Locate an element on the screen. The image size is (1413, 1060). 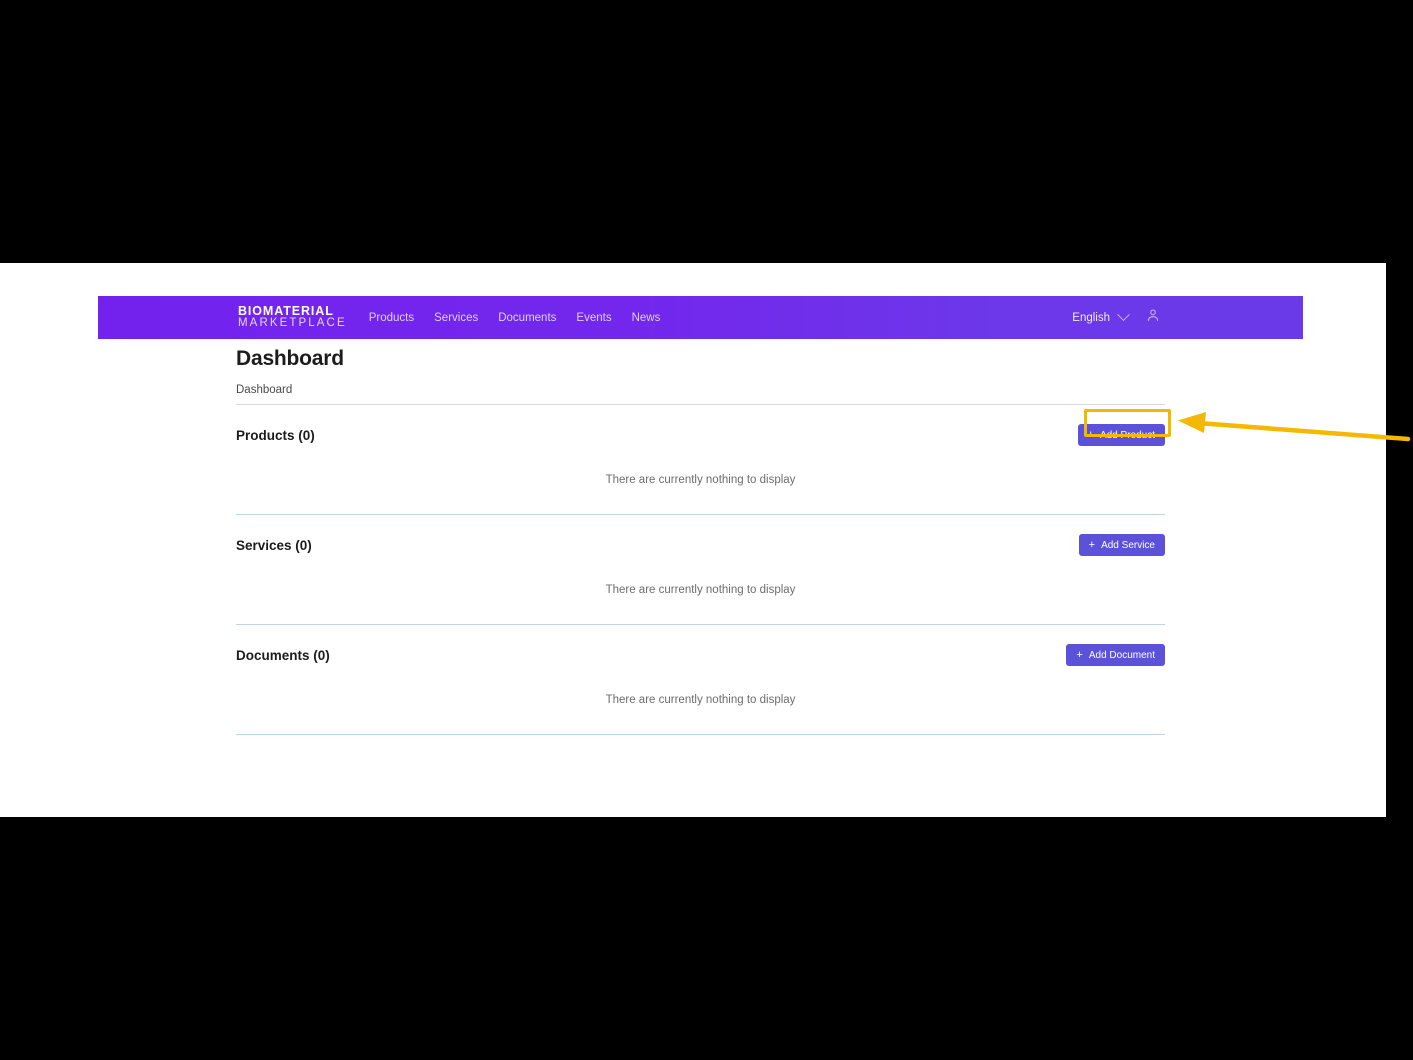
language-selector-label: English is located at coordinates (1091, 318).